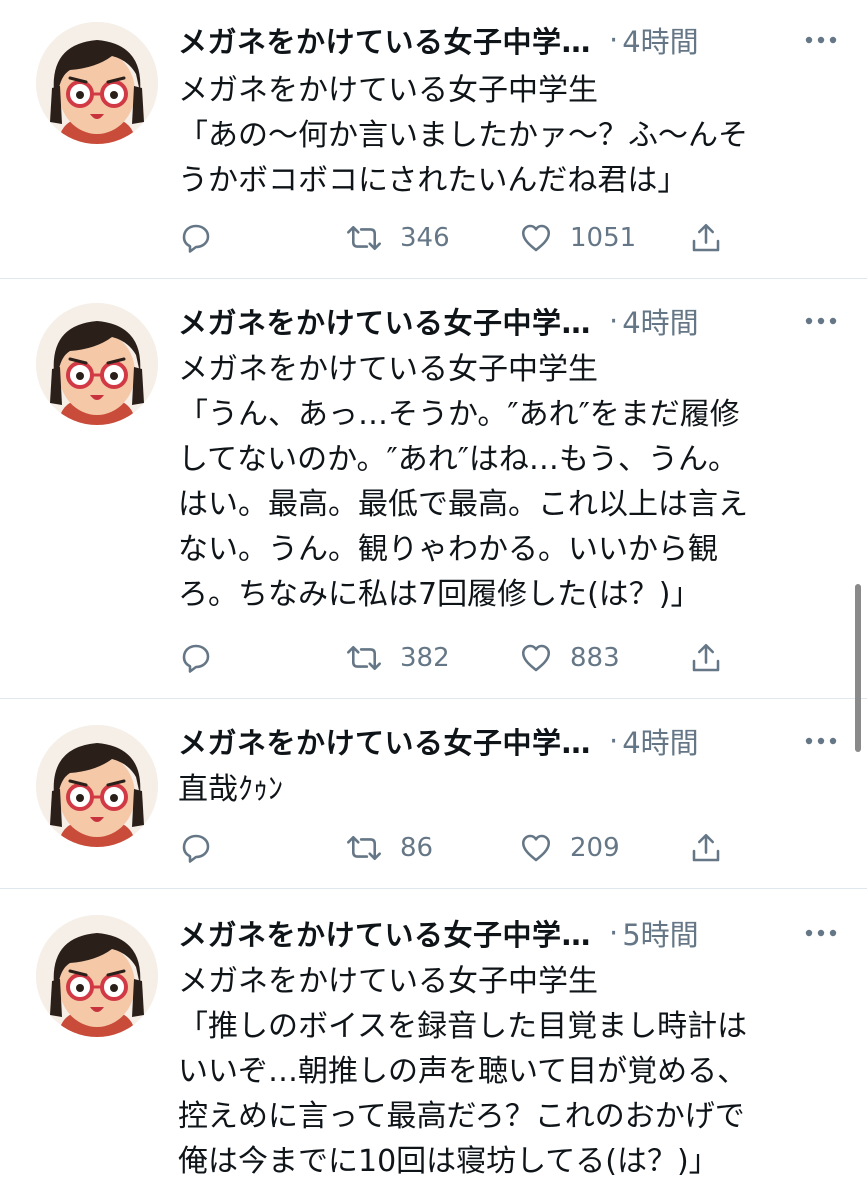 This screenshot has width=867, height=1200. What do you see at coordinates (397, 238) in the screenshot?
I see `retweet-button: 346` at bounding box center [397, 238].